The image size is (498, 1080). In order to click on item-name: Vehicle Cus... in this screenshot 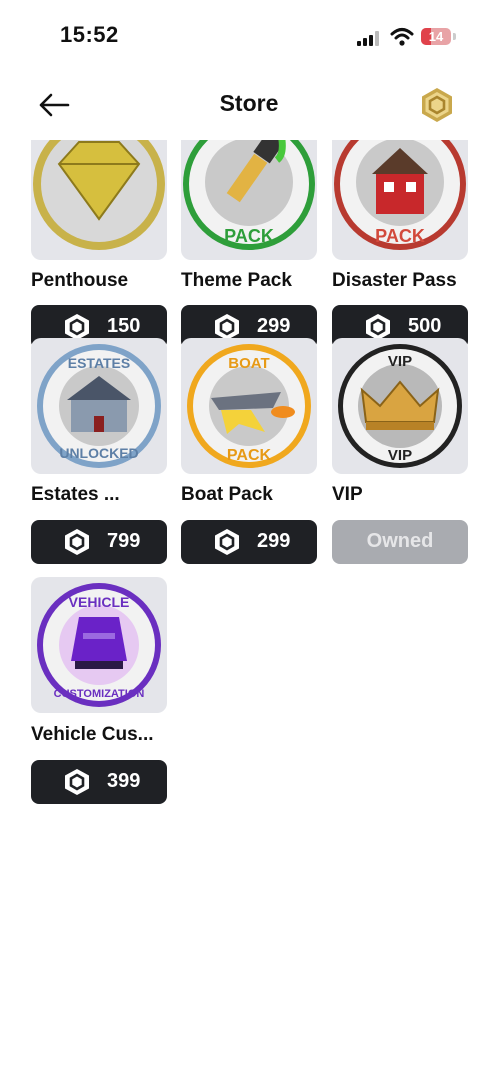, I will do `click(92, 734)`.